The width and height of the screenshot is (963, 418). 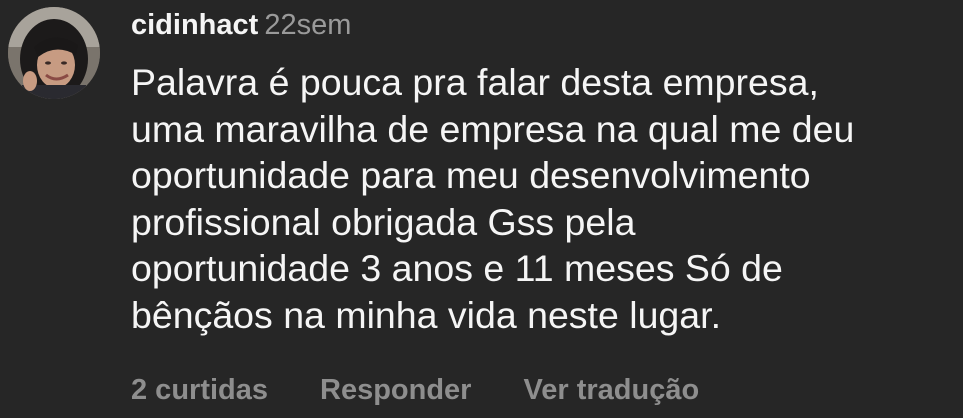 What do you see at coordinates (457, 268) in the screenshot?
I see `comment-text-line: oportunidade 3 anos e 11 meses Só de` at bounding box center [457, 268].